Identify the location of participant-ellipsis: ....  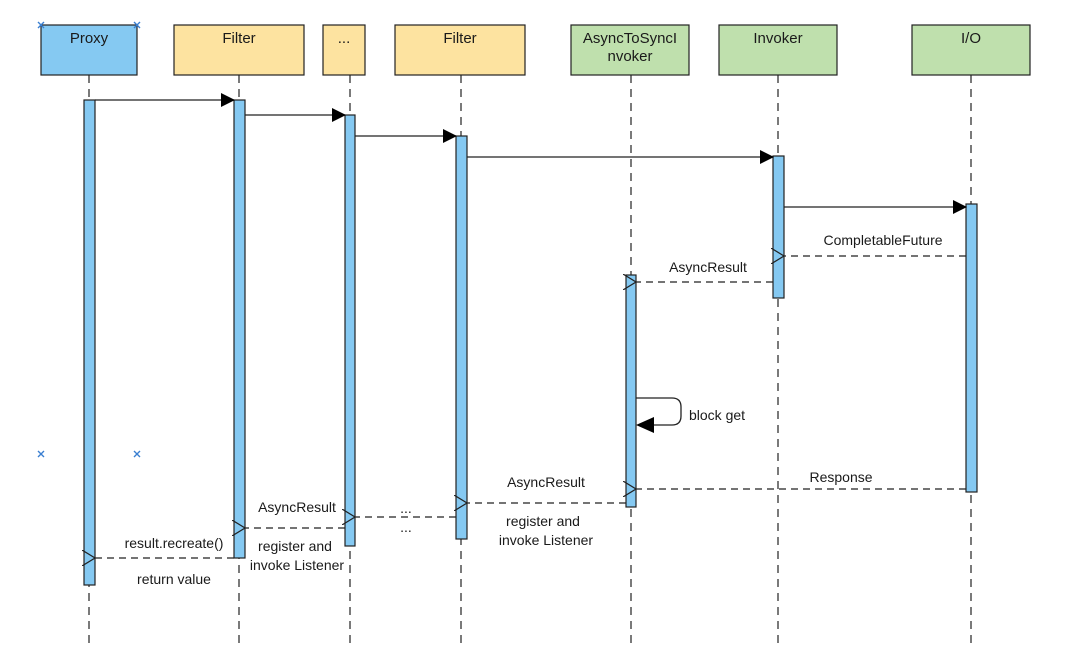
(344, 50).